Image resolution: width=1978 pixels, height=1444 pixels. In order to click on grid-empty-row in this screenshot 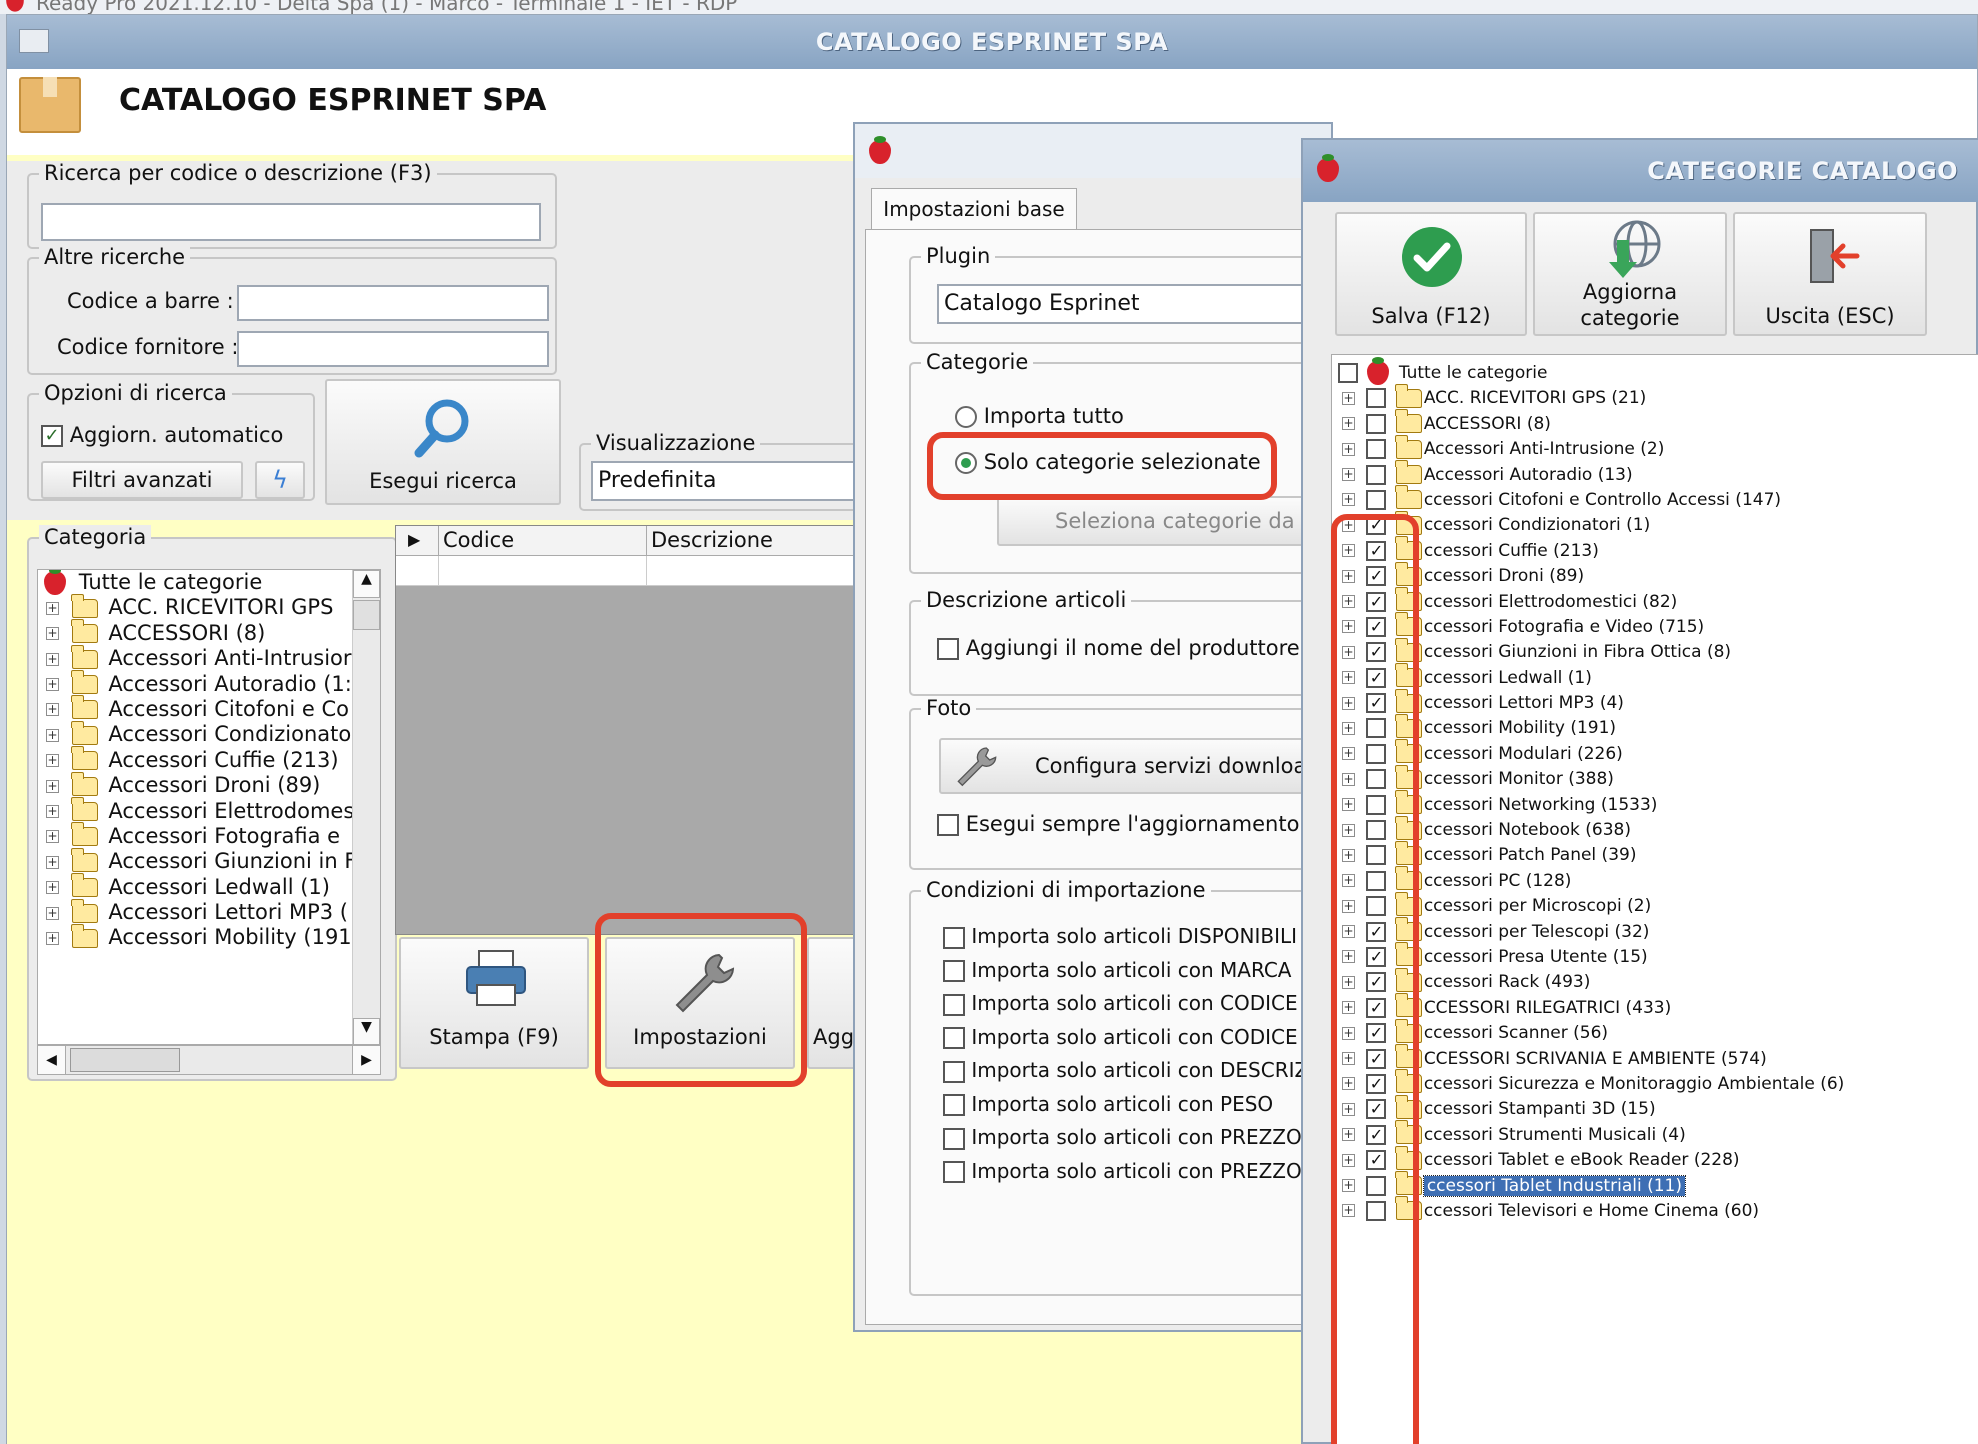, I will do `click(626, 571)`.